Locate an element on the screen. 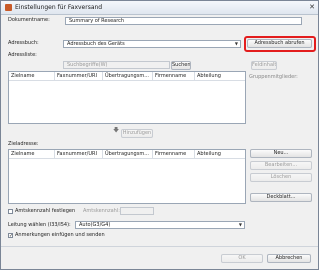 Image resolution: width=320 pixels, height=270 pixels. outside-line-checkbox is located at coordinates (10, 211).